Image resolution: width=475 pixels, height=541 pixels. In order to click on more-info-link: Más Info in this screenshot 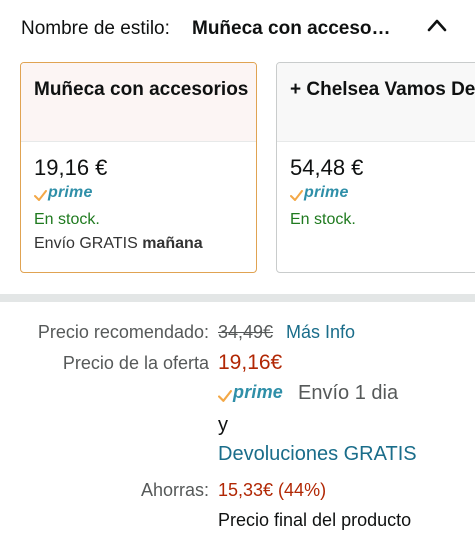, I will do `click(320, 332)`.